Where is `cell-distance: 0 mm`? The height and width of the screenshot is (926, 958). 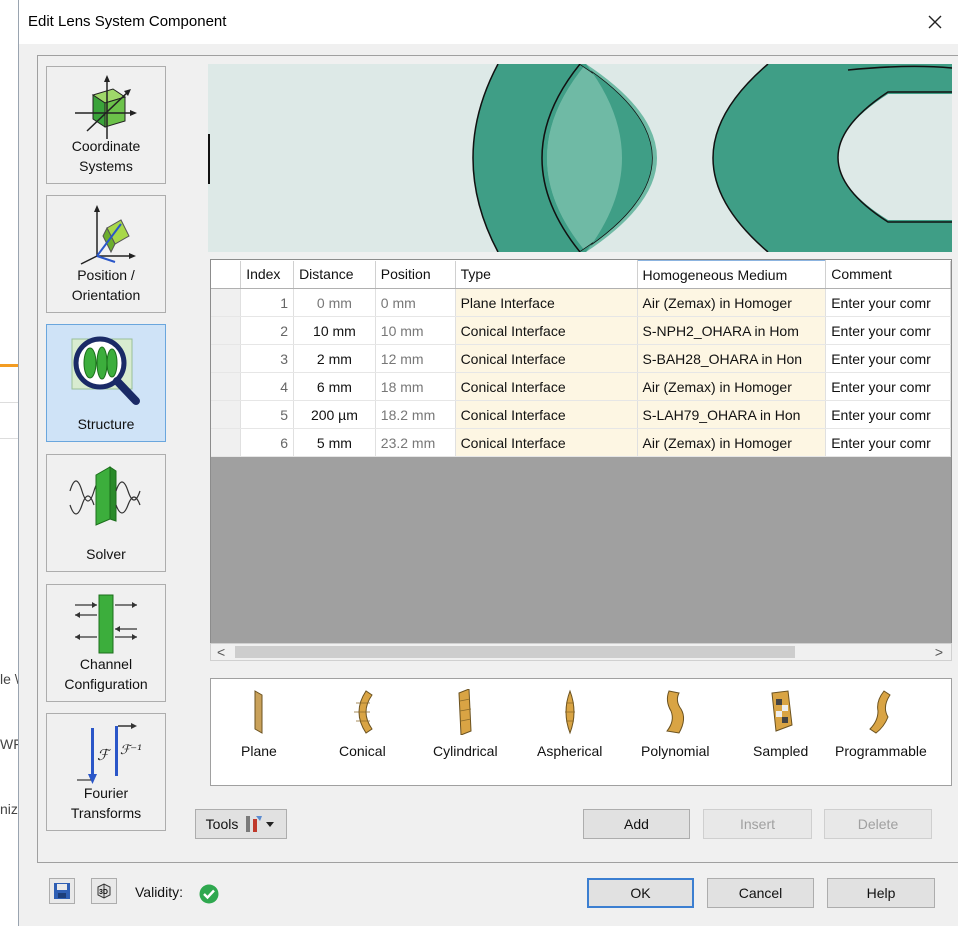
cell-distance: 0 mm is located at coordinates (334, 302).